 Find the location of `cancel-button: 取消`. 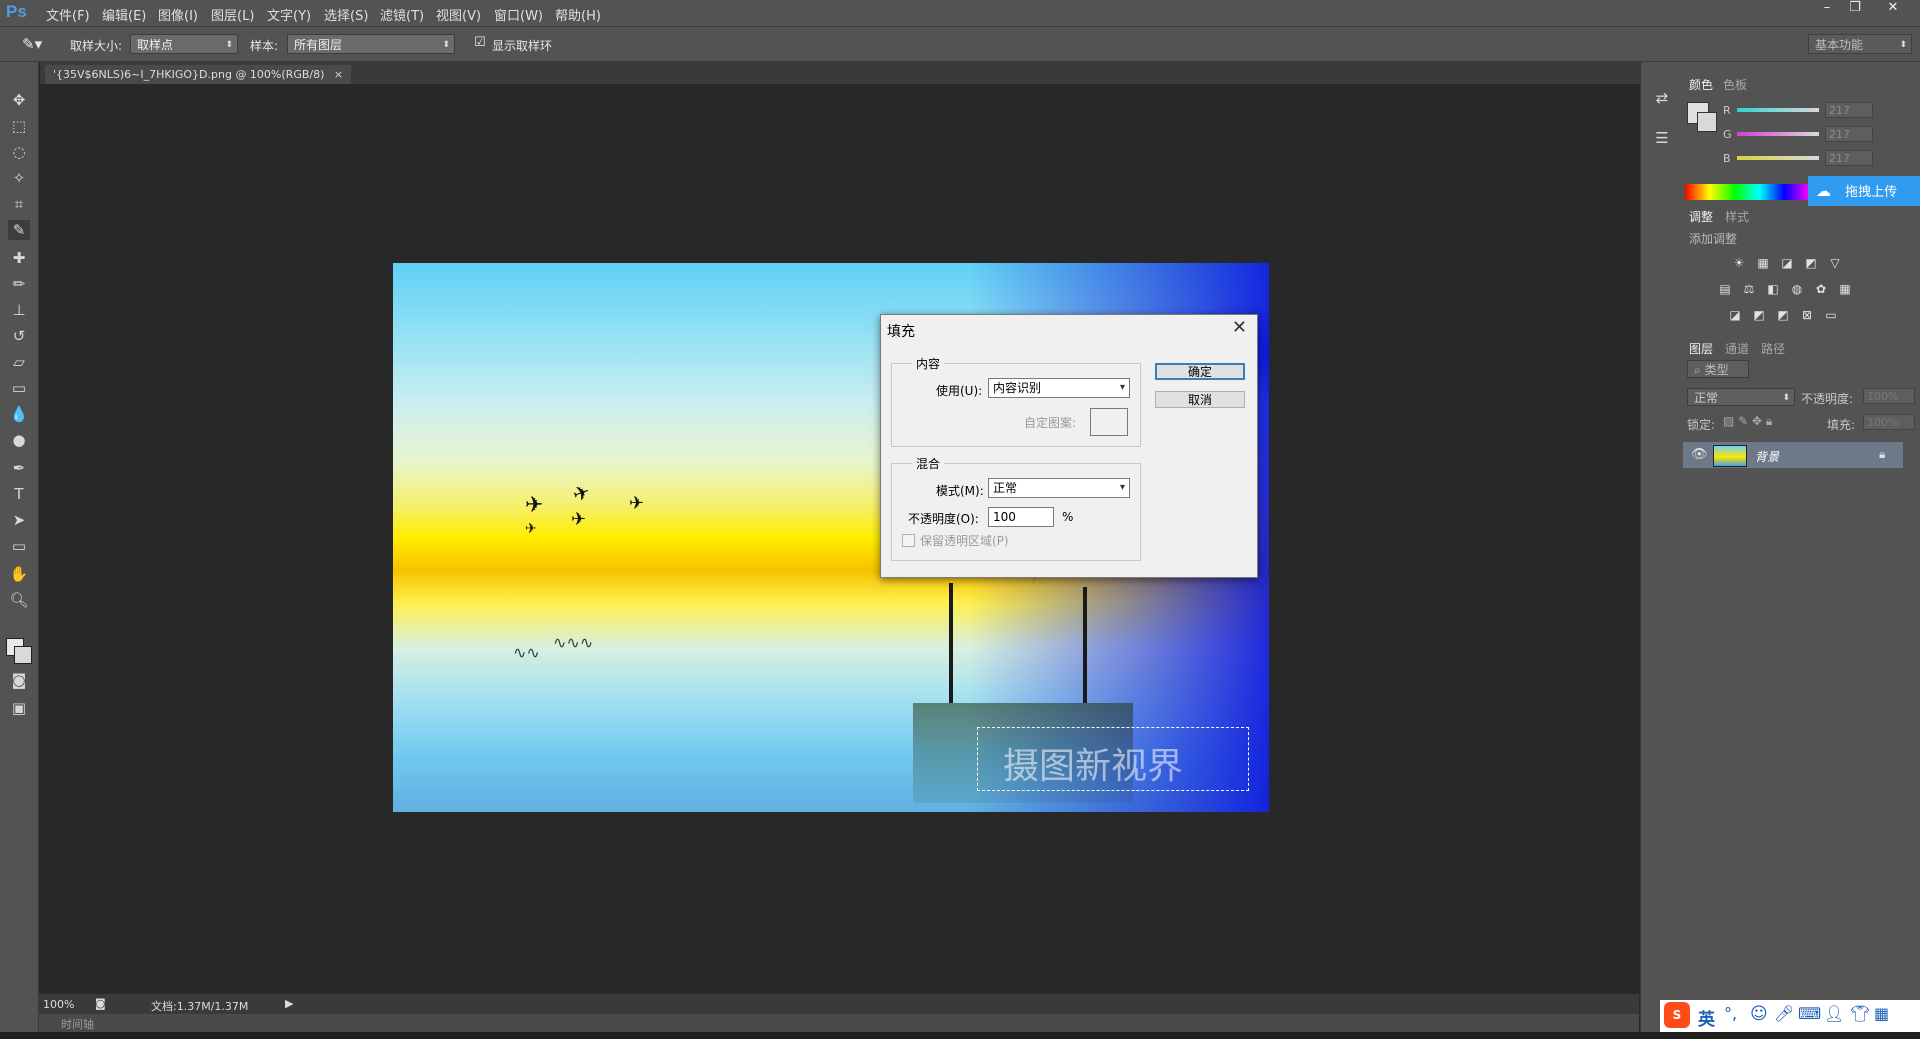

cancel-button: 取消 is located at coordinates (1200, 399).